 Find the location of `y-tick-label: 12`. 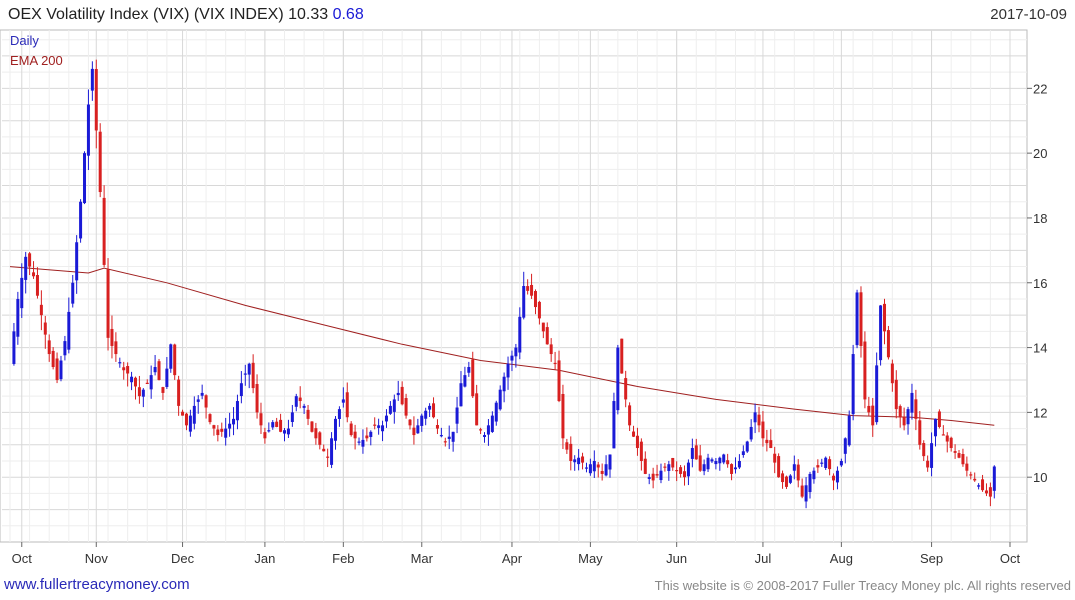

y-tick-label: 12 is located at coordinates (1040, 412).